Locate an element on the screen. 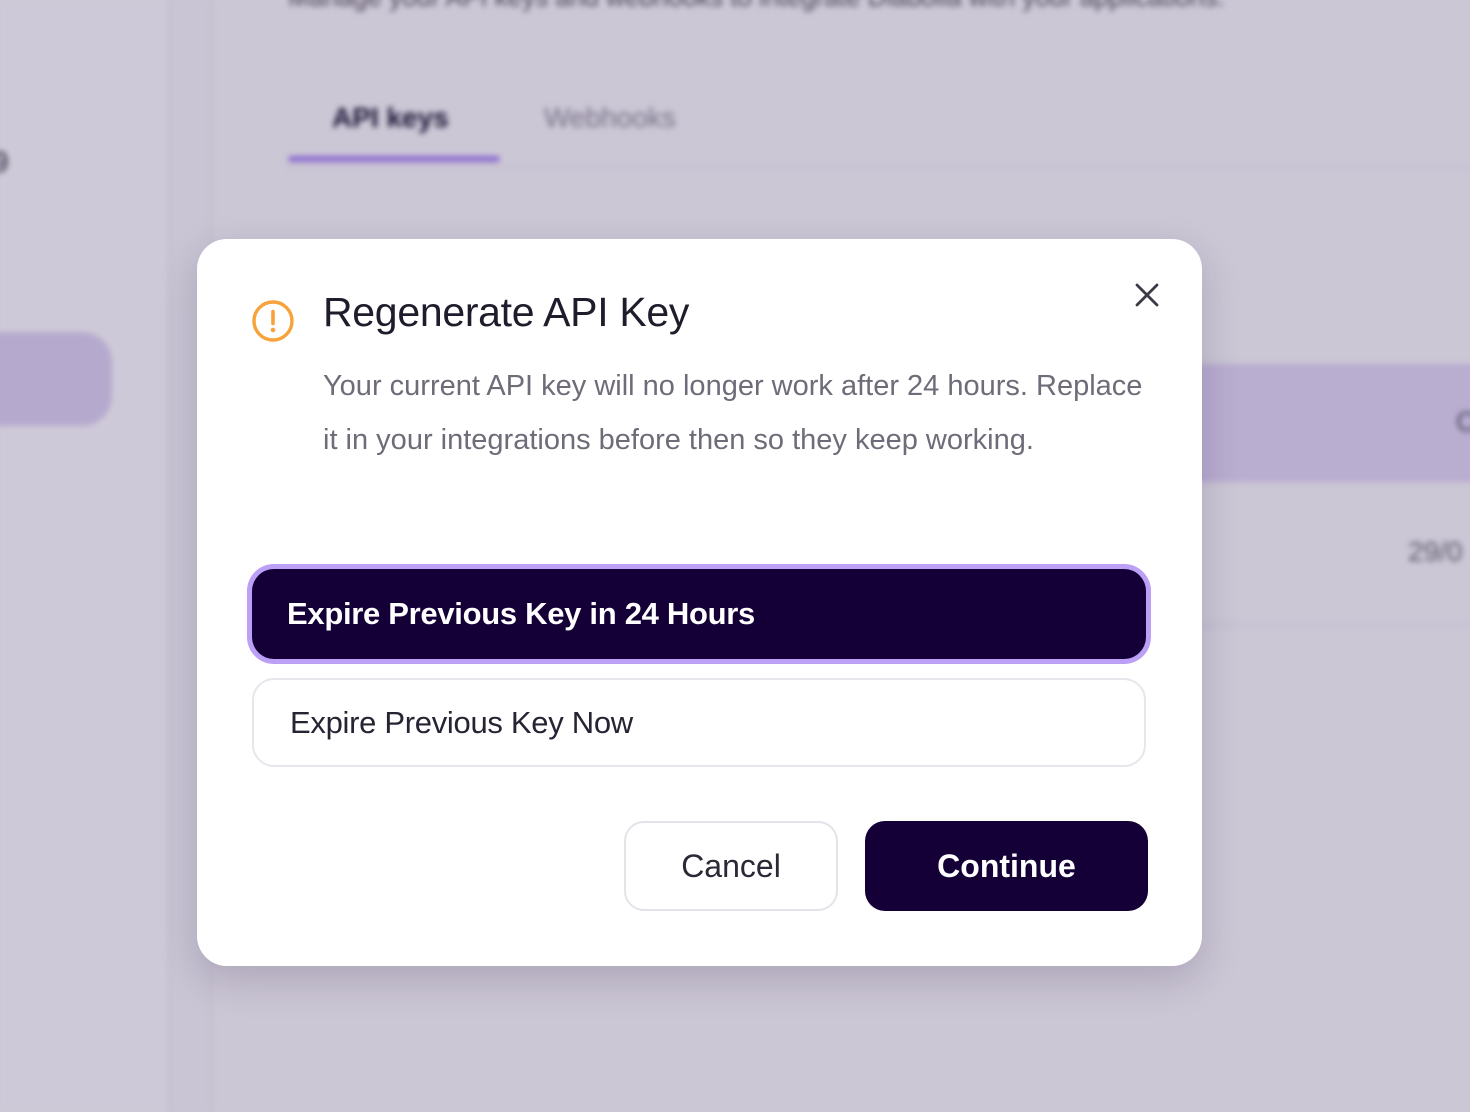  dialog-title: Regenerate API Key is located at coordinates (506, 312).